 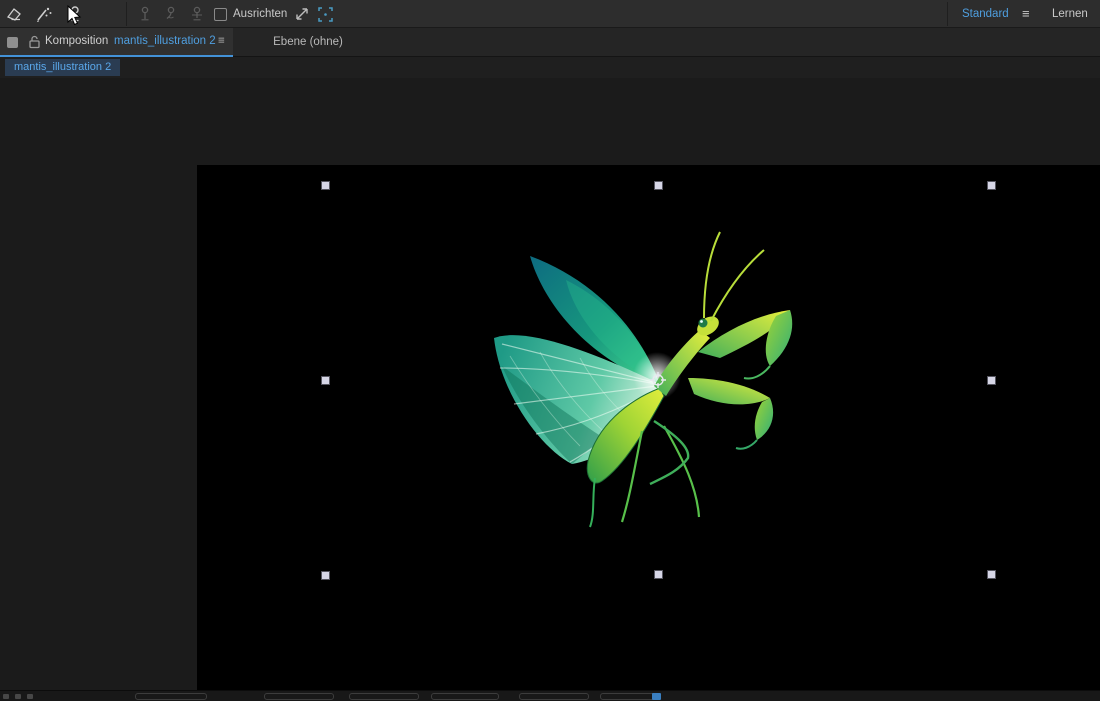 I want to click on eraser-icon, so click(x=13, y=14).